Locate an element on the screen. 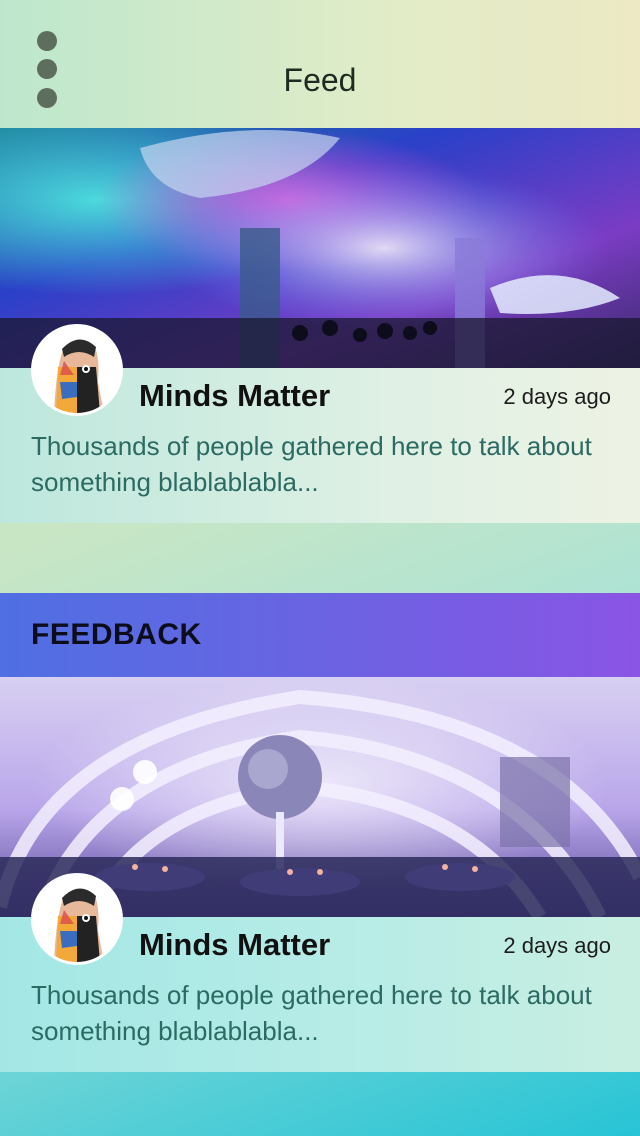  section-header: FEEDBACK is located at coordinates (320, 635).